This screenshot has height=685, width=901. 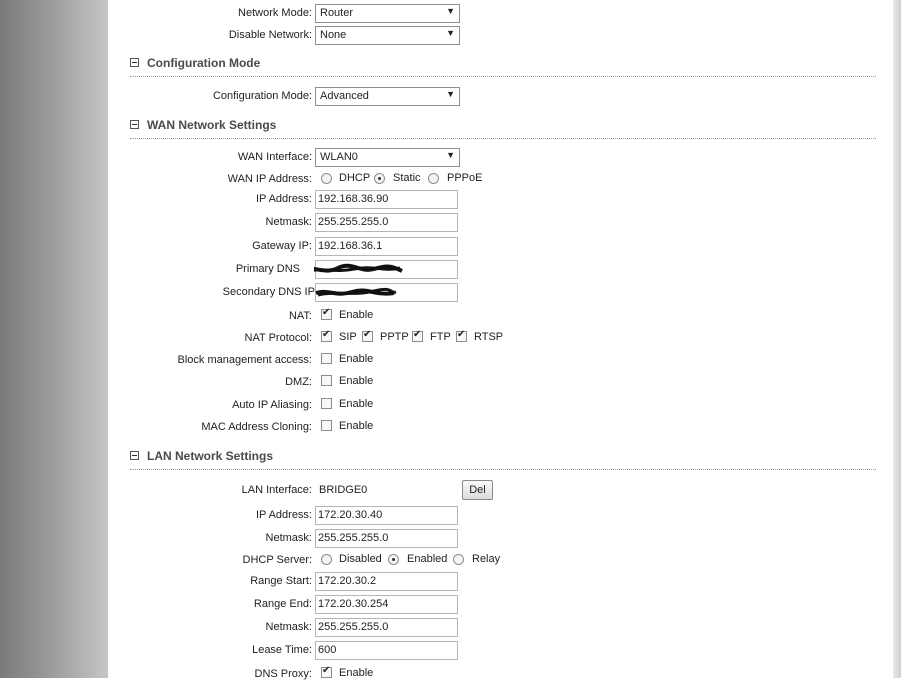 I want to click on pppoe-radio, so click(x=433, y=178).